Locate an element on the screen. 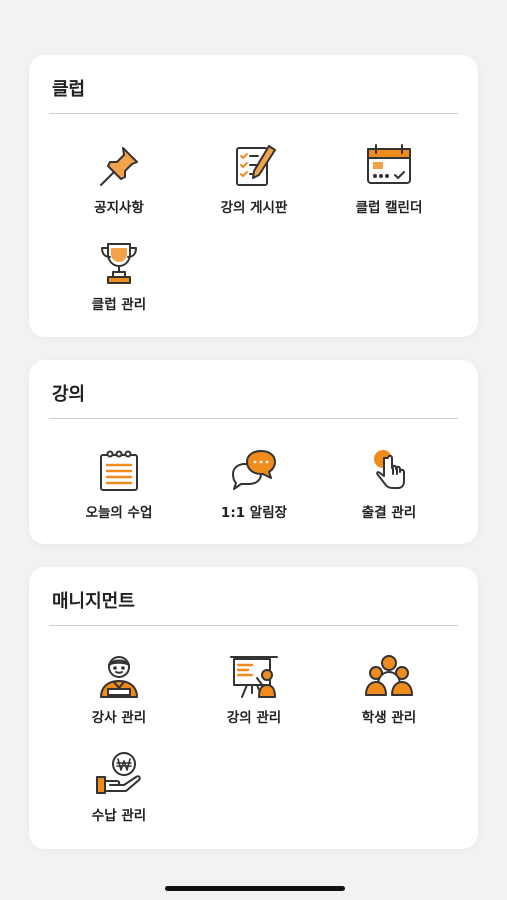 This screenshot has width=507, height=900. instructor-management-label: 강사 관리 is located at coordinates (119, 718).